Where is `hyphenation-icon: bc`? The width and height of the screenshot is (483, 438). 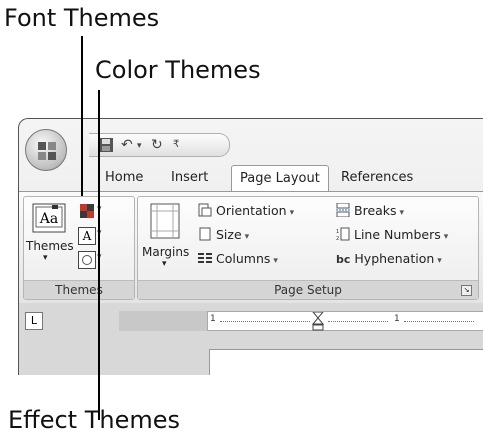 hyphenation-icon: bc is located at coordinates (343, 259).